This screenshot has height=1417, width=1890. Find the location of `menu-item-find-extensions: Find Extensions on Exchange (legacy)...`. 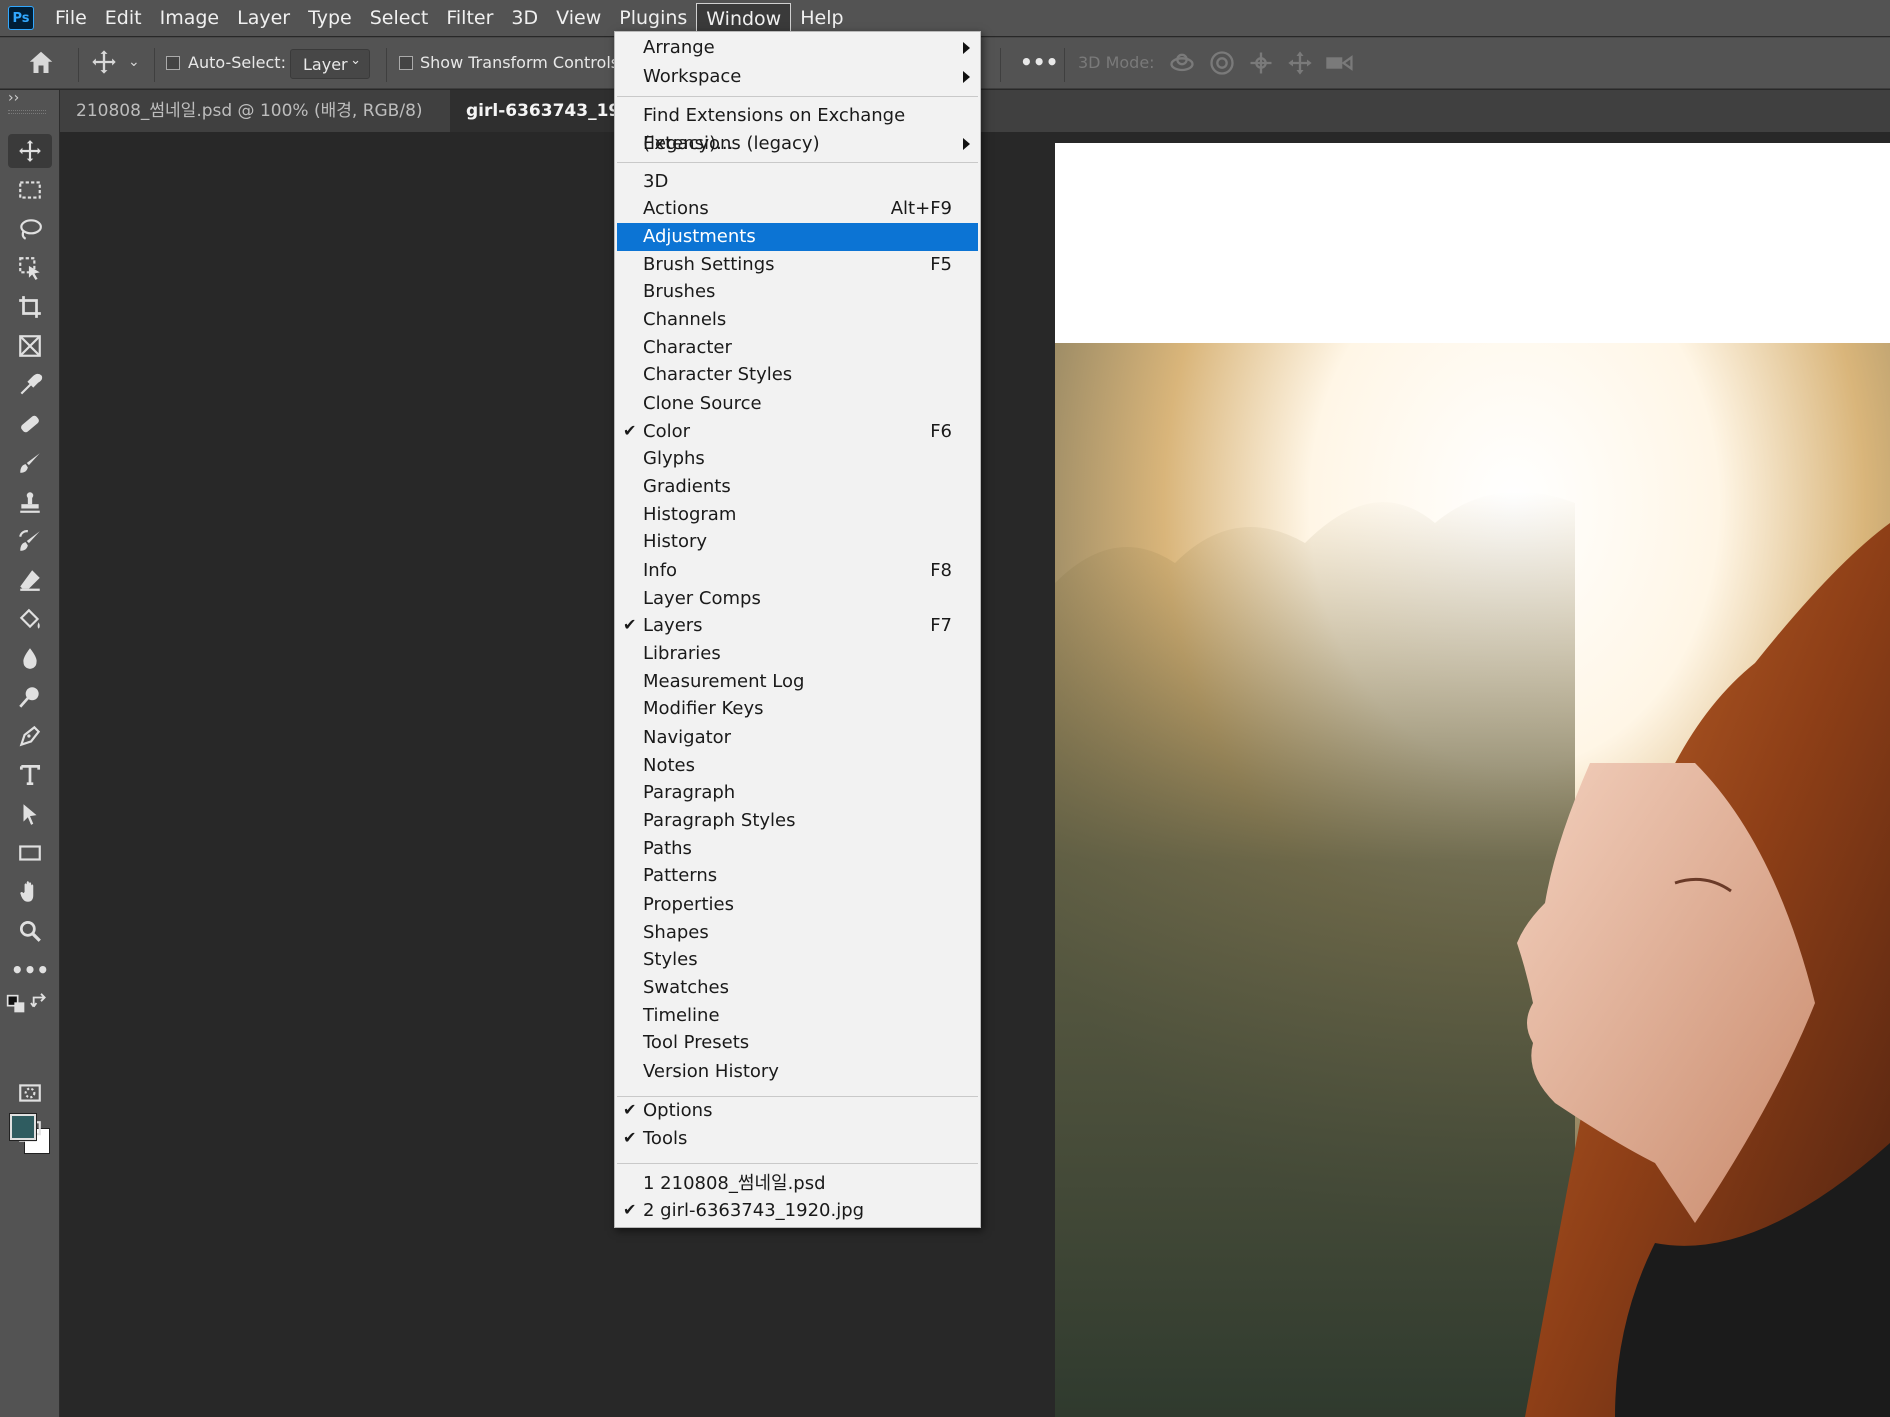

menu-item-find-extensions: Find Extensions on Exchange (legacy)... is located at coordinates (797, 128).